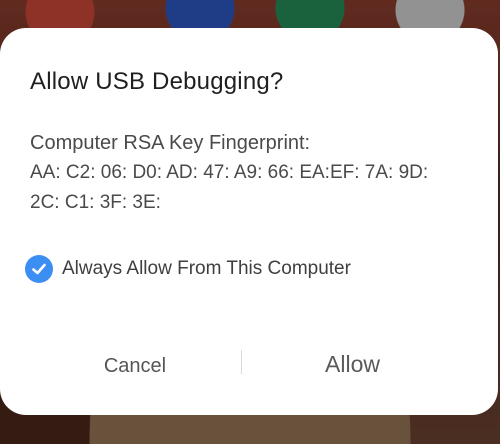 The width and height of the screenshot is (500, 444). Describe the element at coordinates (135, 366) in the screenshot. I see `cancel-button: Cancel` at that location.